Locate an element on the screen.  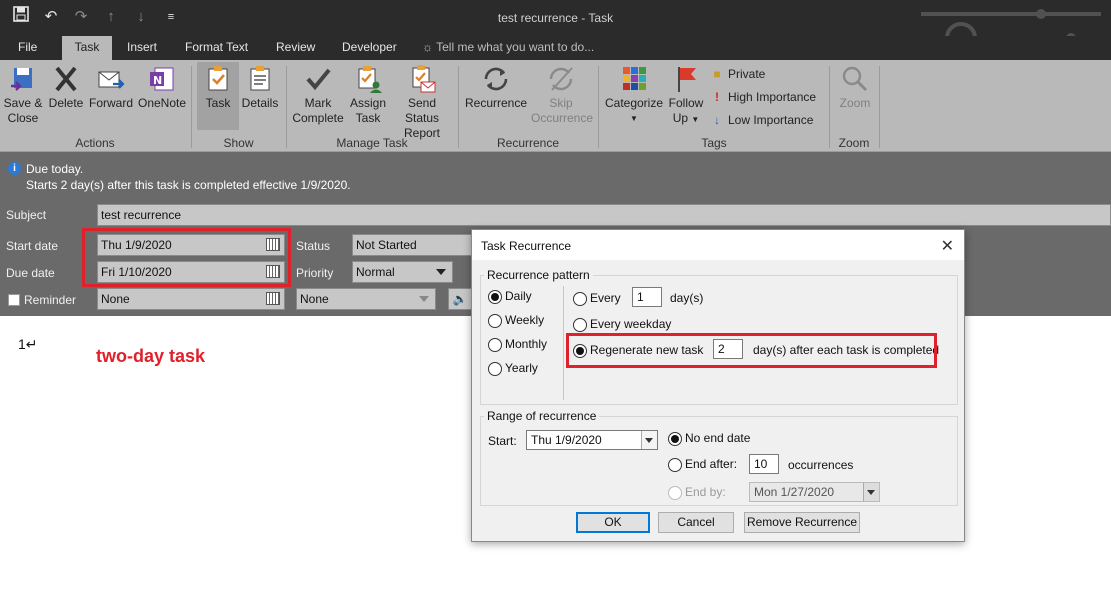
exclamation-icon: ! is located at coordinates (717, 97).